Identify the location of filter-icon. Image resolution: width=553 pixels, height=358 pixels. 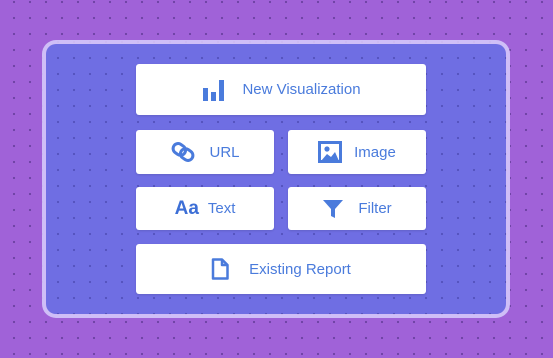
(333, 209).